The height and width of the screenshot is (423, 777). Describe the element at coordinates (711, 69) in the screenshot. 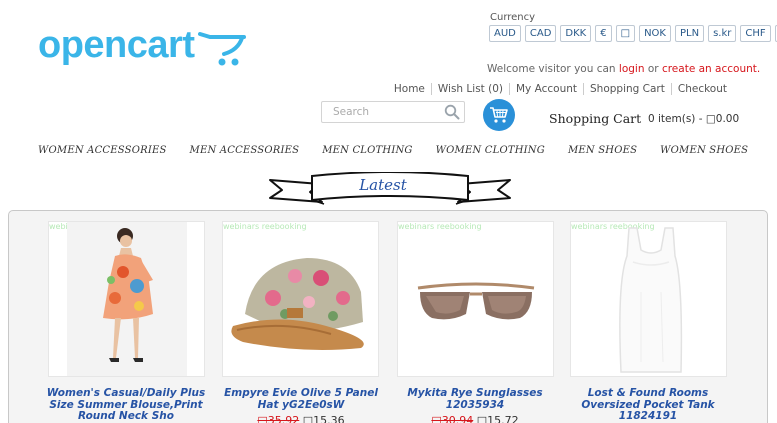

I see `create-account-link: create an account.` at that location.